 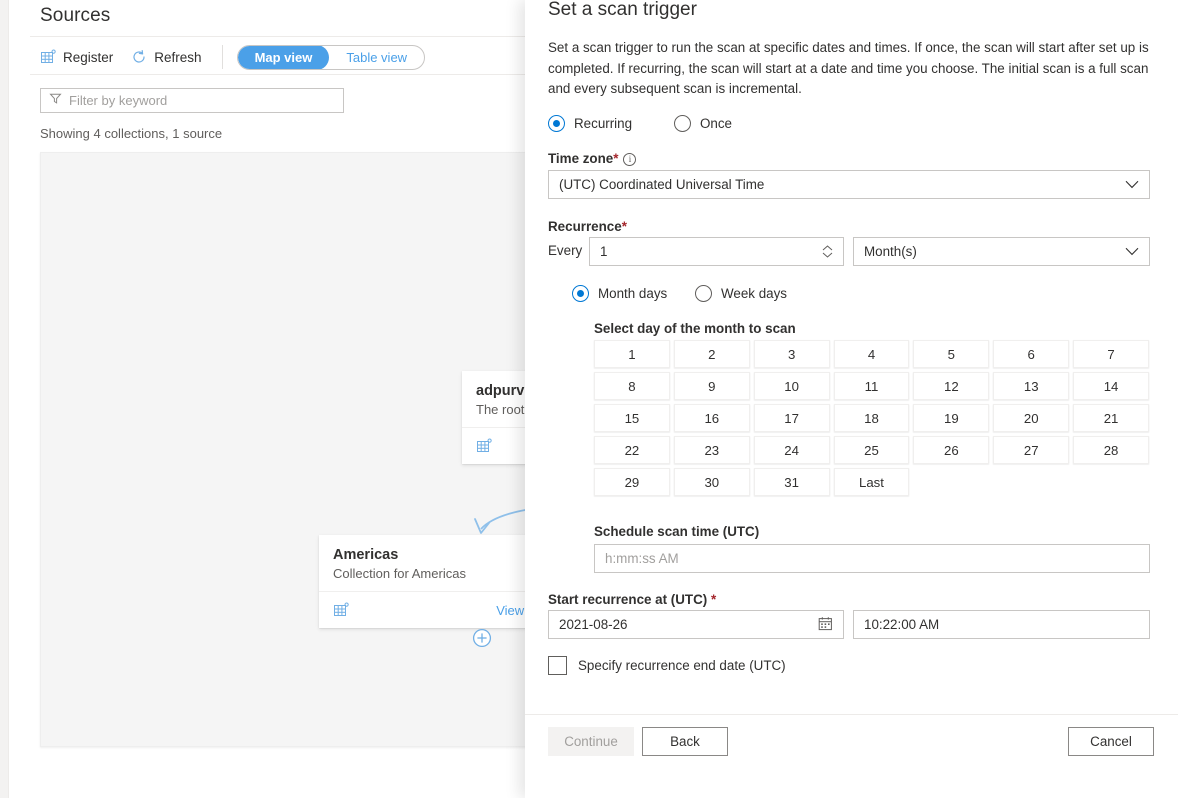 I want to click on timezone-label-text: Time zone, so click(x=581, y=158).